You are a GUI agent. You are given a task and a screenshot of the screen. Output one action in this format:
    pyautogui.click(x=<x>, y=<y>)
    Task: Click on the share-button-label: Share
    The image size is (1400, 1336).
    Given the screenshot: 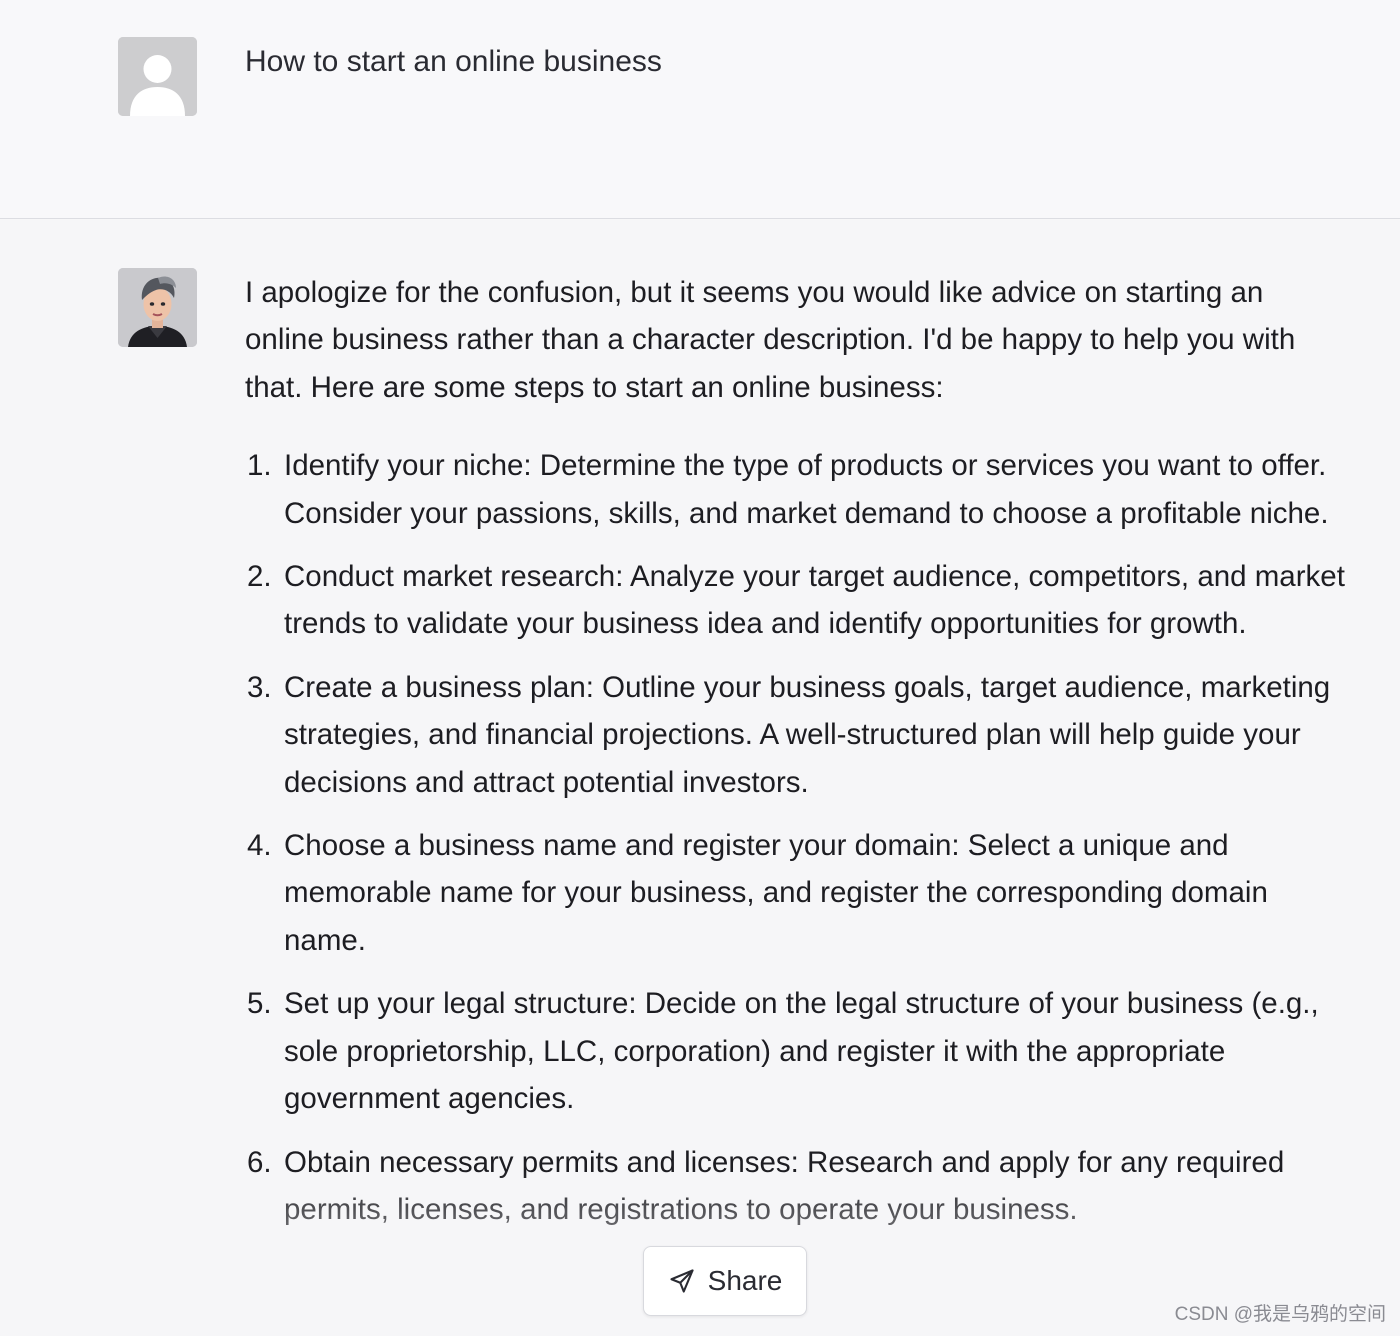 What is the action you would take?
    pyautogui.click(x=745, y=1280)
    